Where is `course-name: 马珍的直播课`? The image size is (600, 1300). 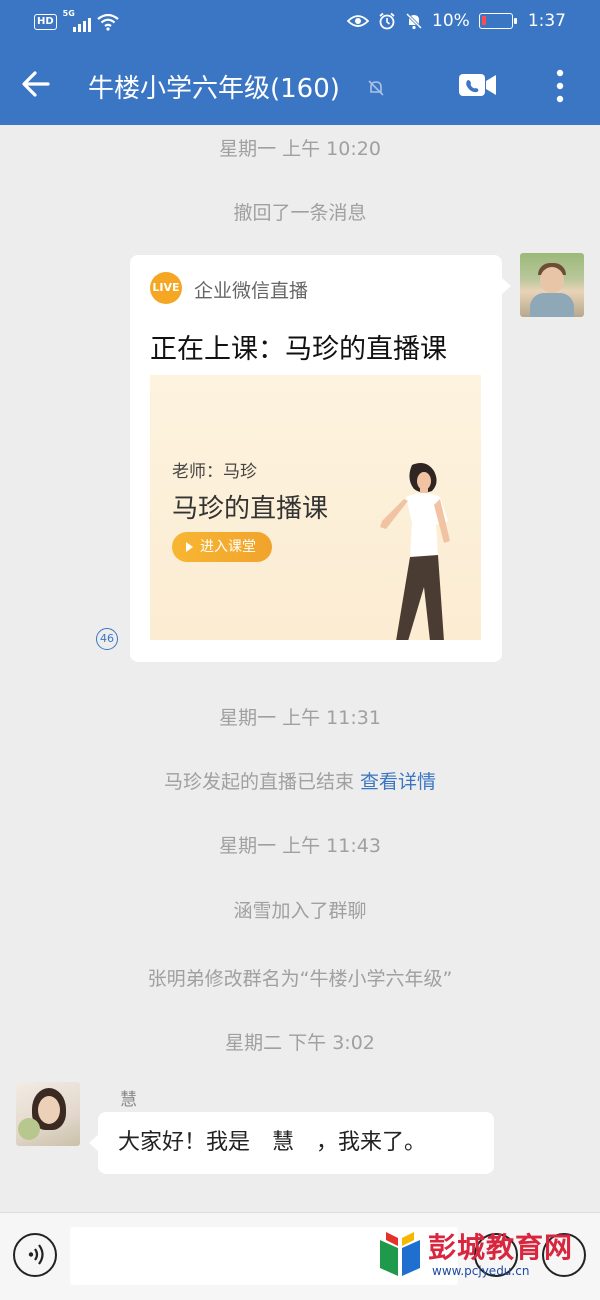
course-name: 马珍的直播课 is located at coordinates (250, 509).